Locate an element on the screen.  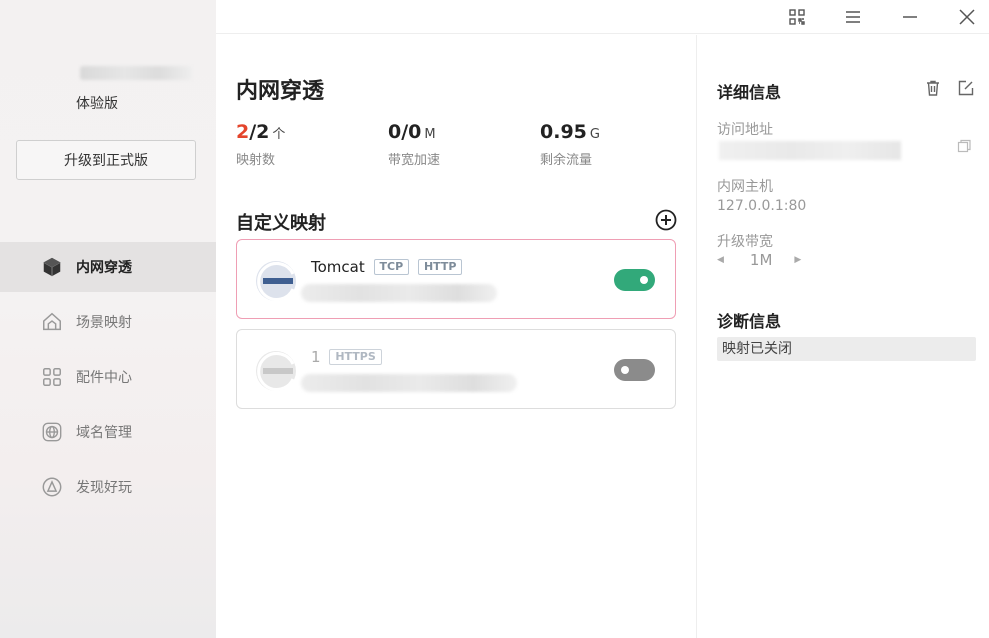
diagnosis-message: 映射已关闭 is located at coordinates (846, 349).